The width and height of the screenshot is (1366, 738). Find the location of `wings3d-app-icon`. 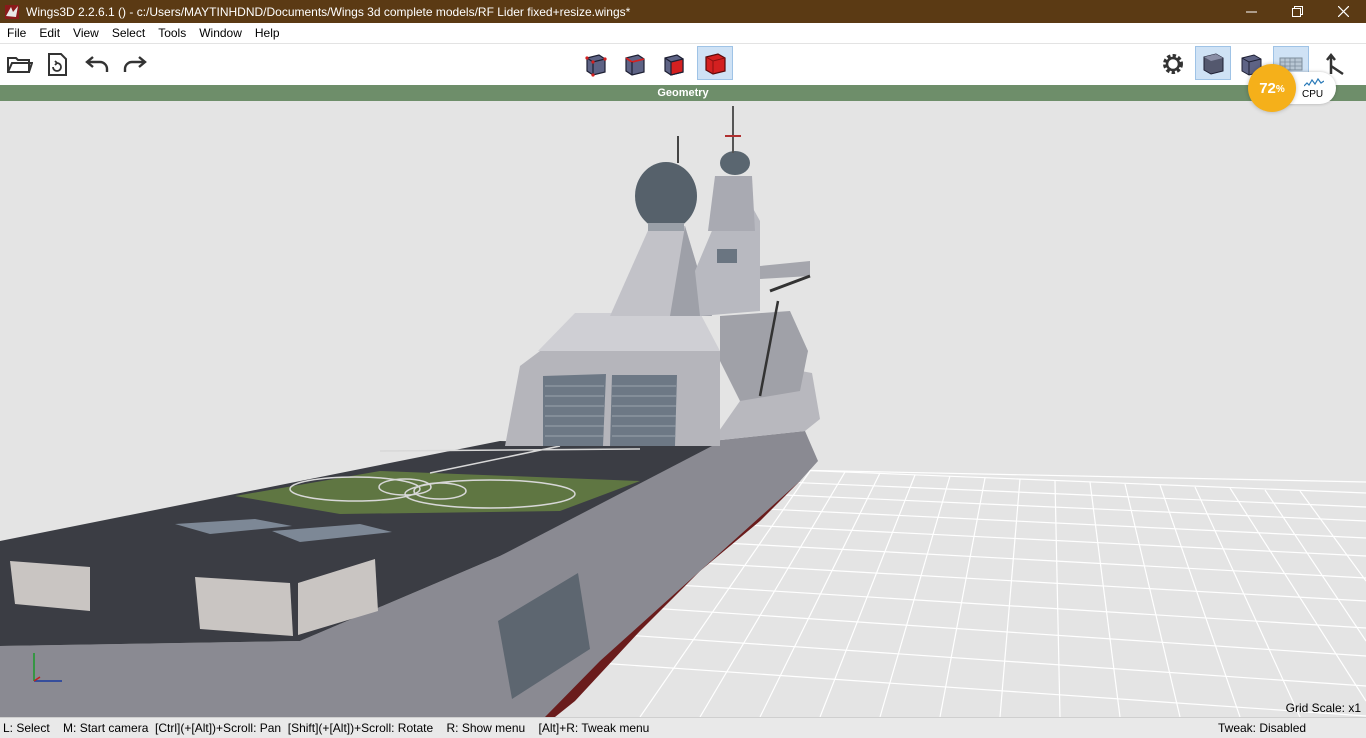

wings3d-app-icon is located at coordinates (12, 11).